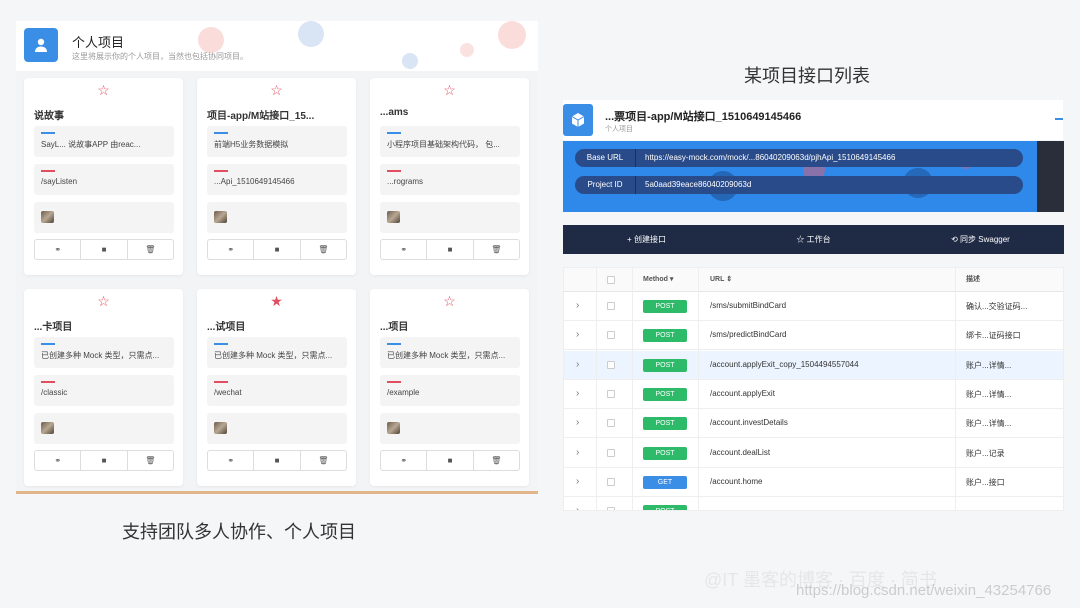  Describe the element at coordinates (451, 325) in the screenshot. I see `card-title: ...项目` at that location.